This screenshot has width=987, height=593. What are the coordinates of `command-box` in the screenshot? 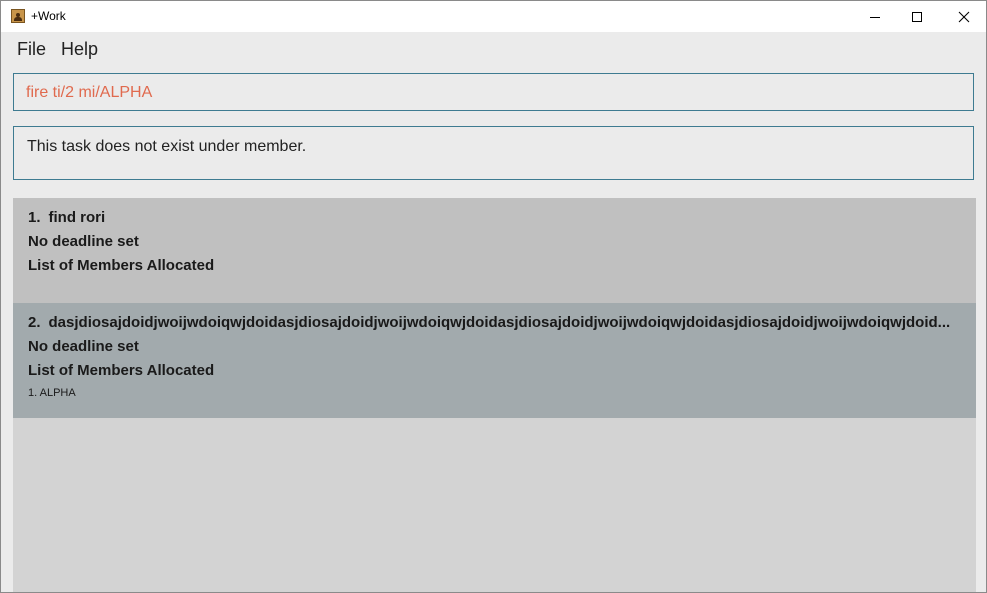 It's located at (493, 92).